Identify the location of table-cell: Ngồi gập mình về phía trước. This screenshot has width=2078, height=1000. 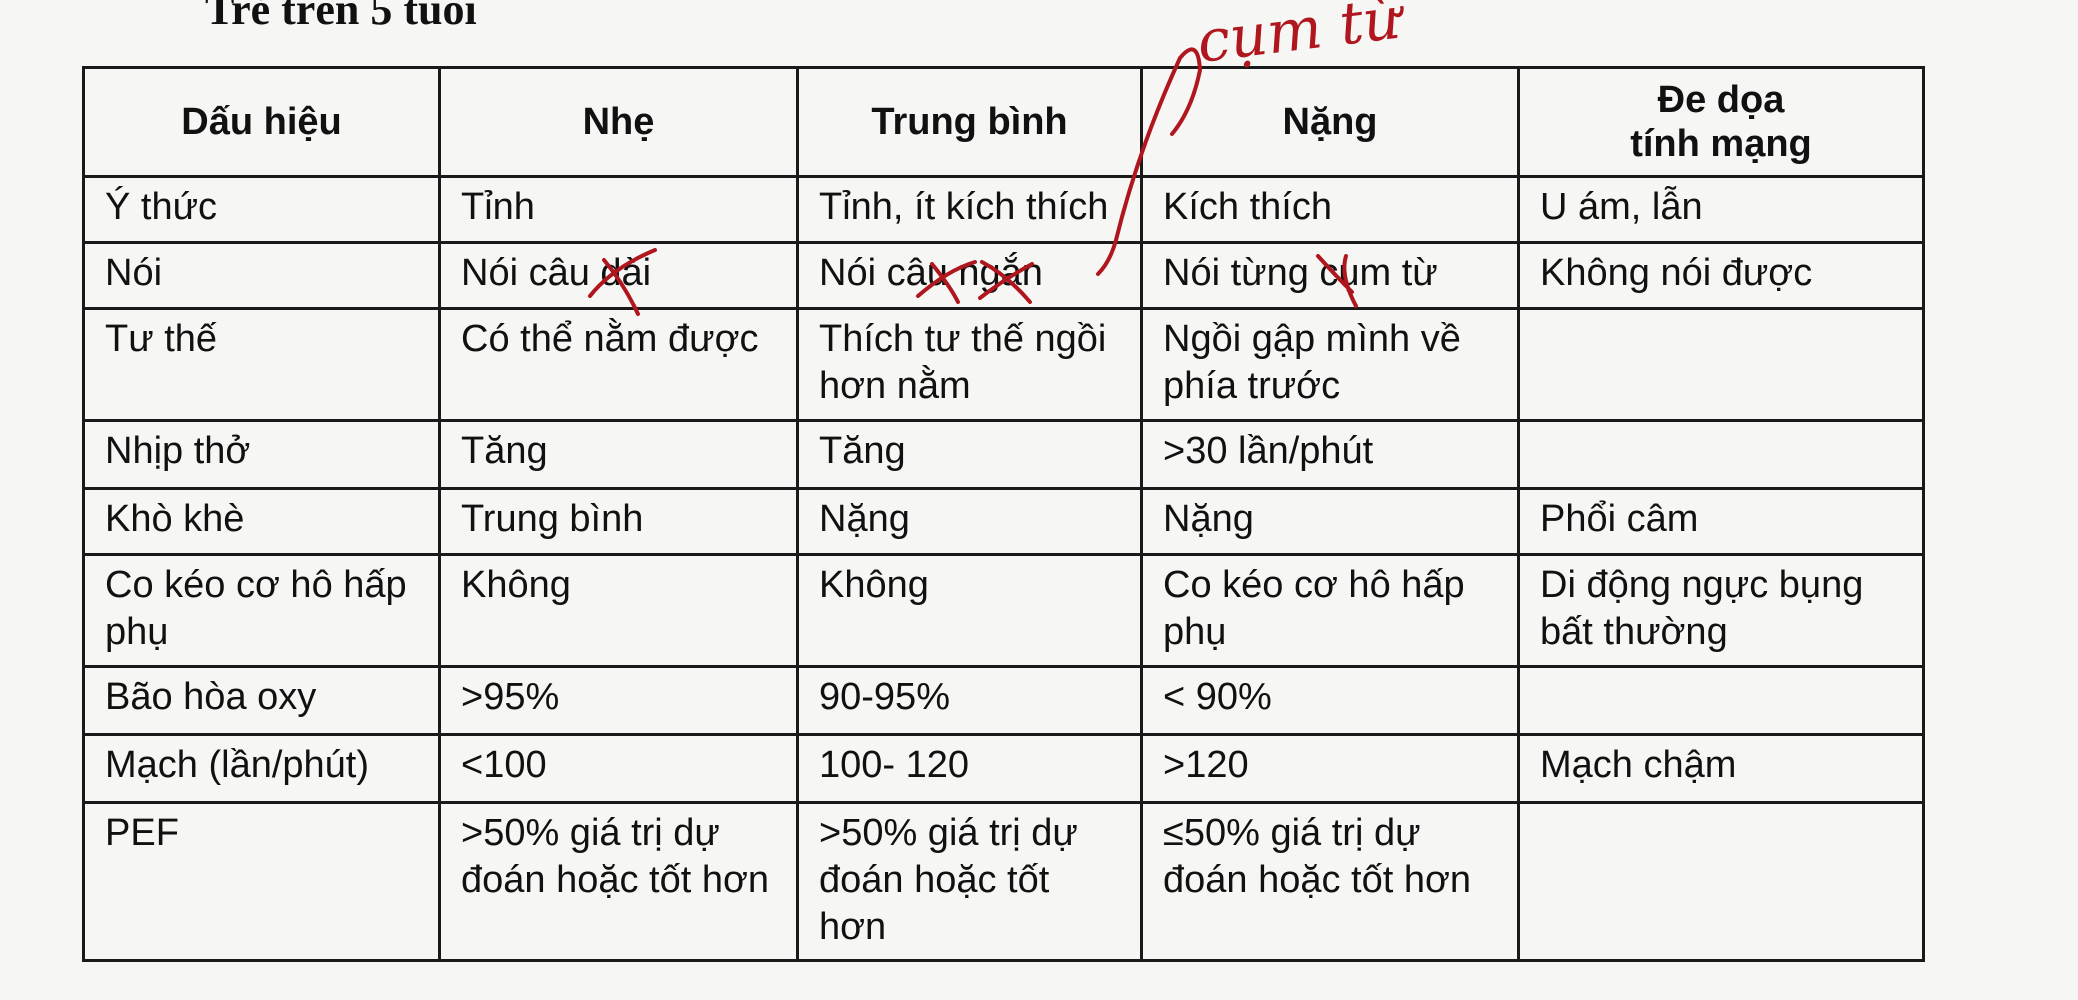
(1330, 364).